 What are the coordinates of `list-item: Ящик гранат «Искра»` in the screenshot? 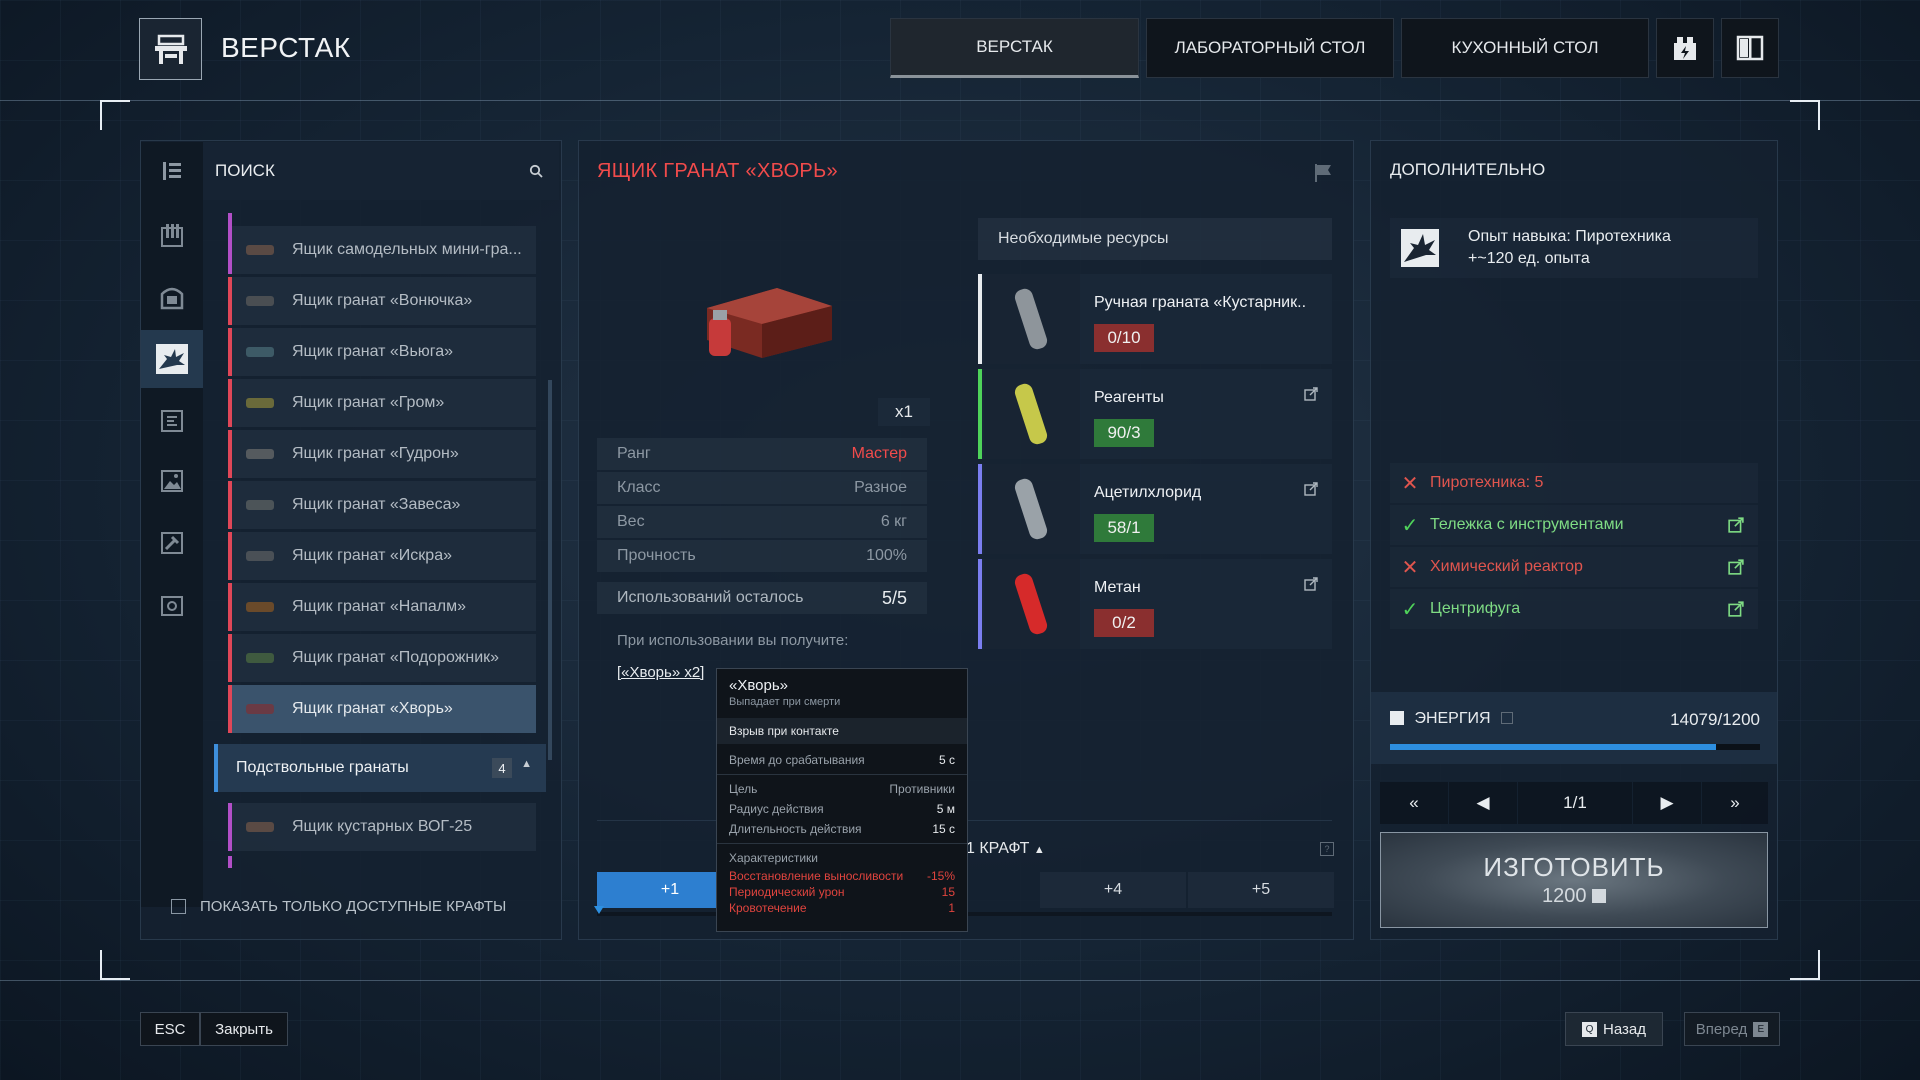 It's located at (382, 556).